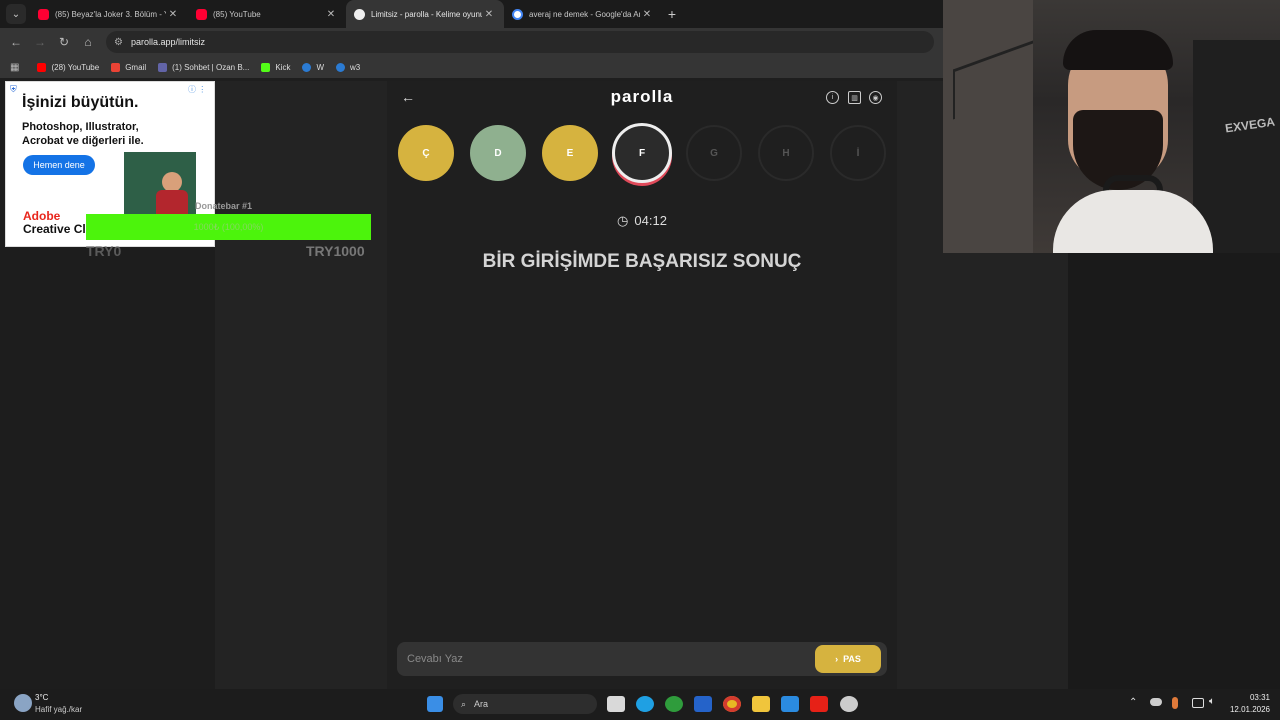 This screenshot has height=720, width=1280. What do you see at coordinates (54, 229) in the screenshot?
I see `ad-brand-product: Creative Cl` at bounding box center [54, 229].